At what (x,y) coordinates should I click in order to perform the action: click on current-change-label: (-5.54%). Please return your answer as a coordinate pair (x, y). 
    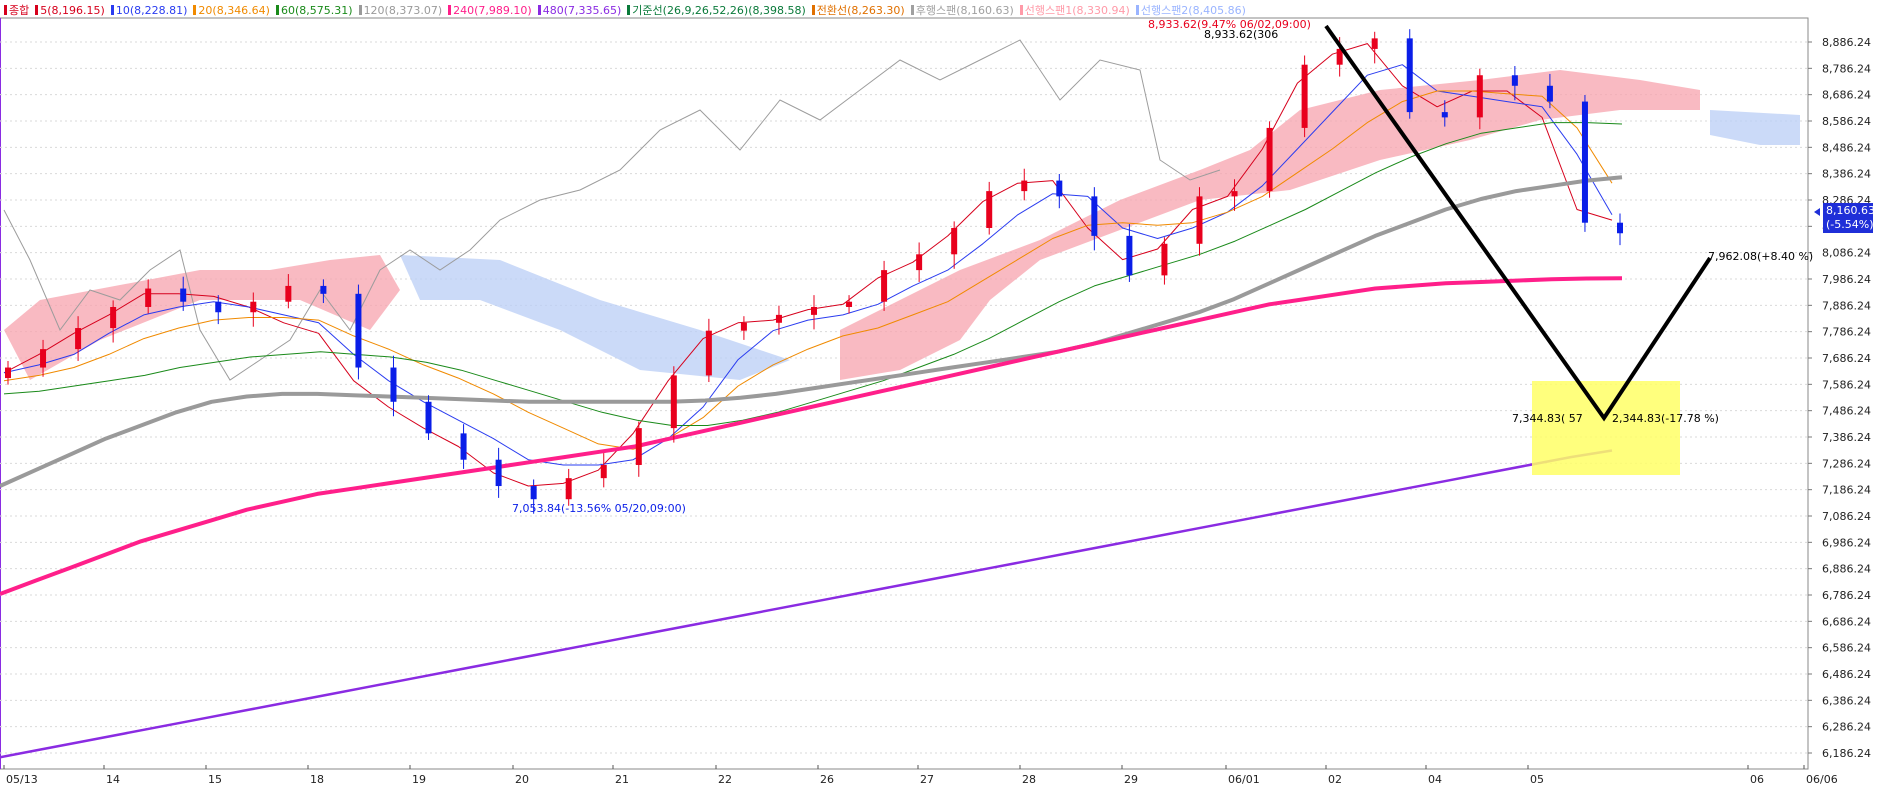
    Looking at the image, I should click on (1850, 224).